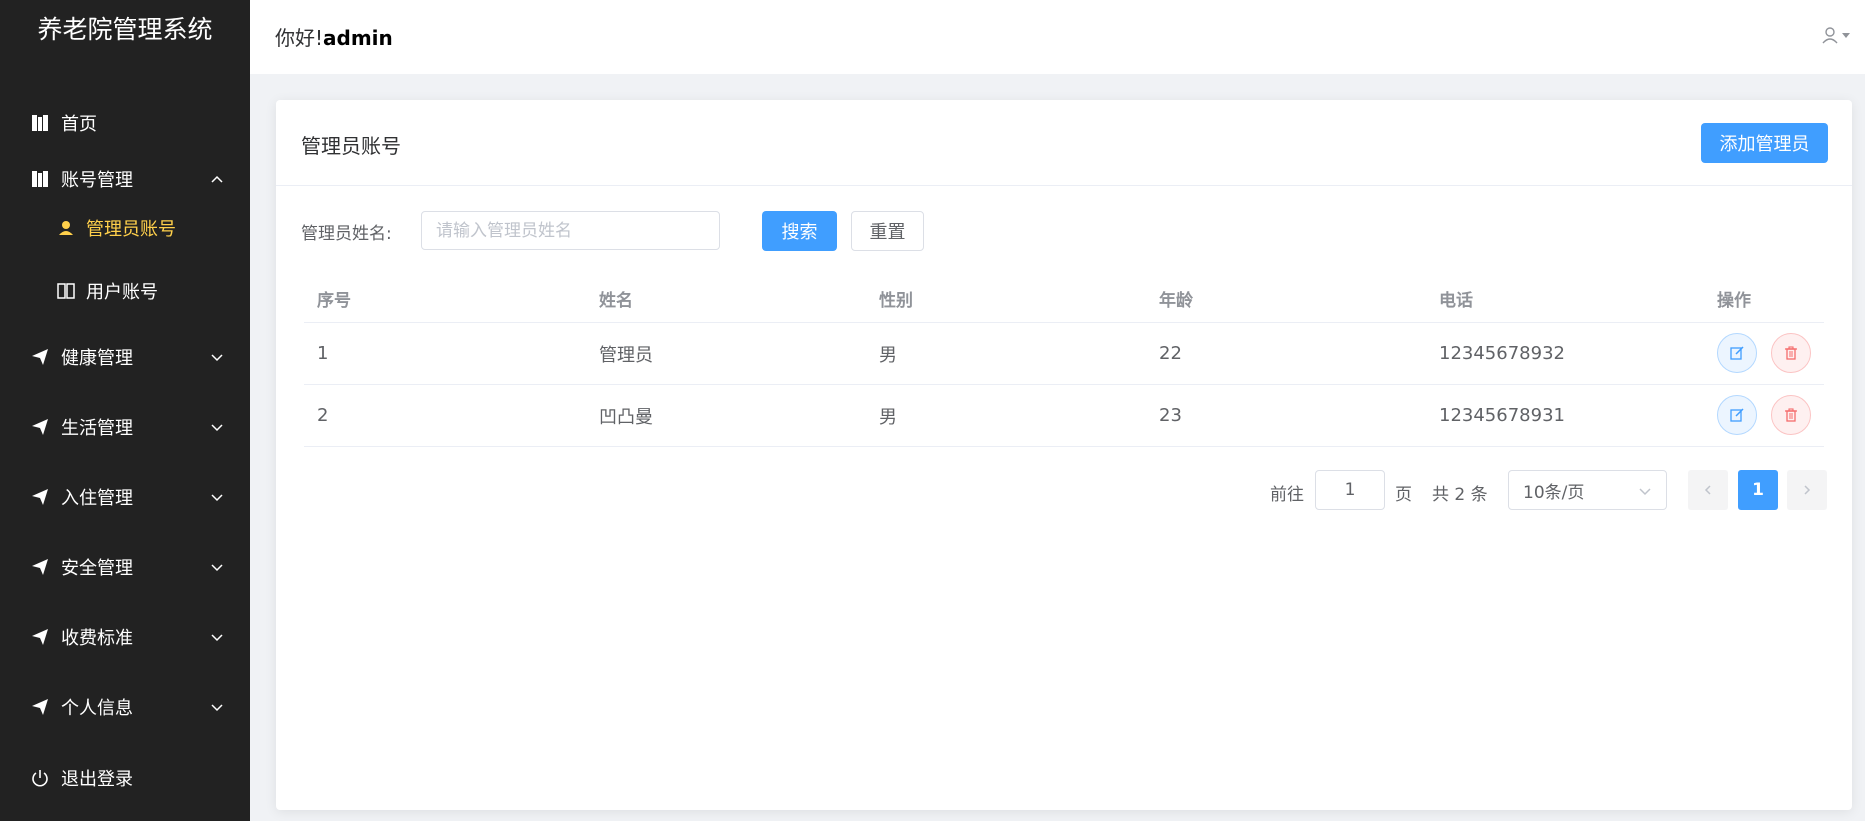  Describe the element at coordinates (323, 415) in the screenshot. I see `cell-index: 2` at that location.